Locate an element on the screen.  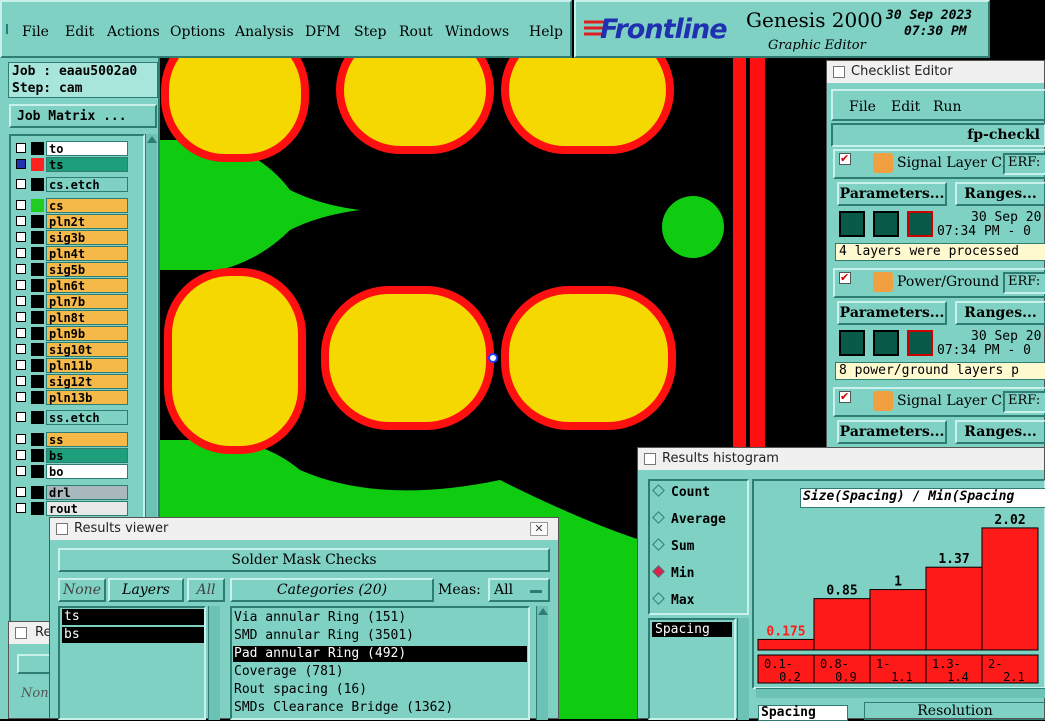
mode-option-max: Max is located at coordinates (673, 601).